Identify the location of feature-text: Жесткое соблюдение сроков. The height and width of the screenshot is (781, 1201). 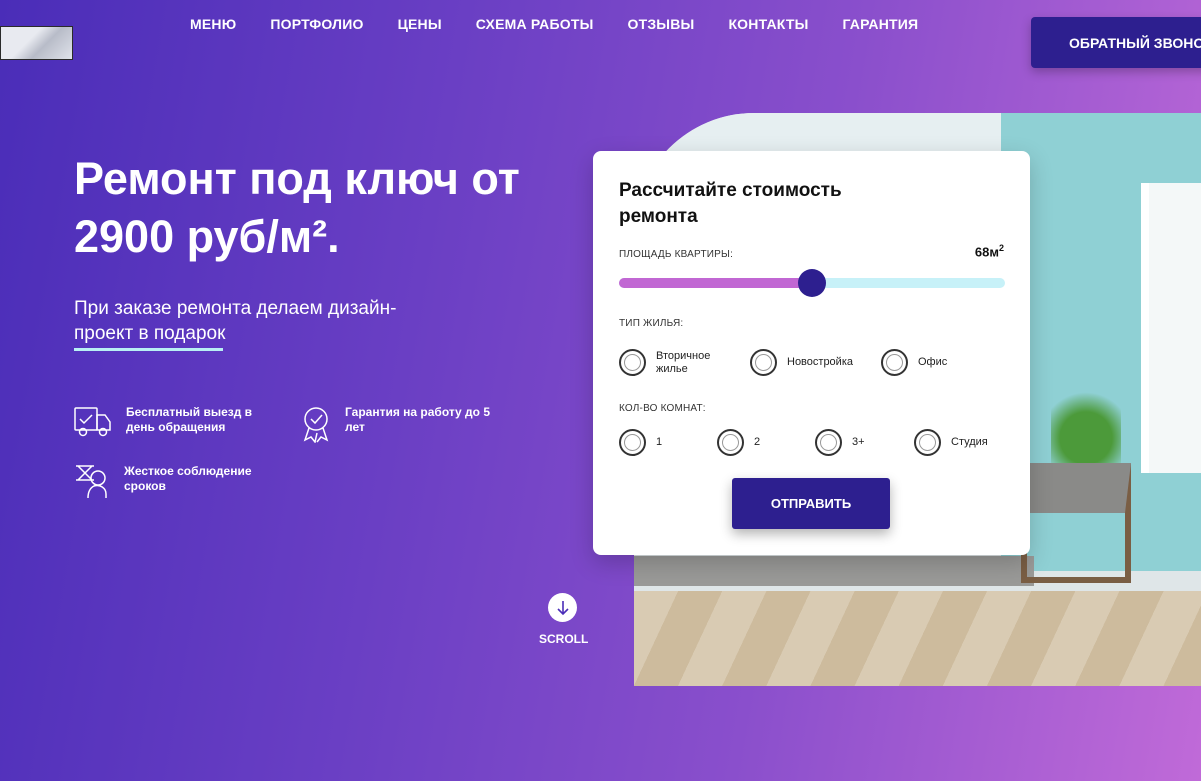
(188, 478).